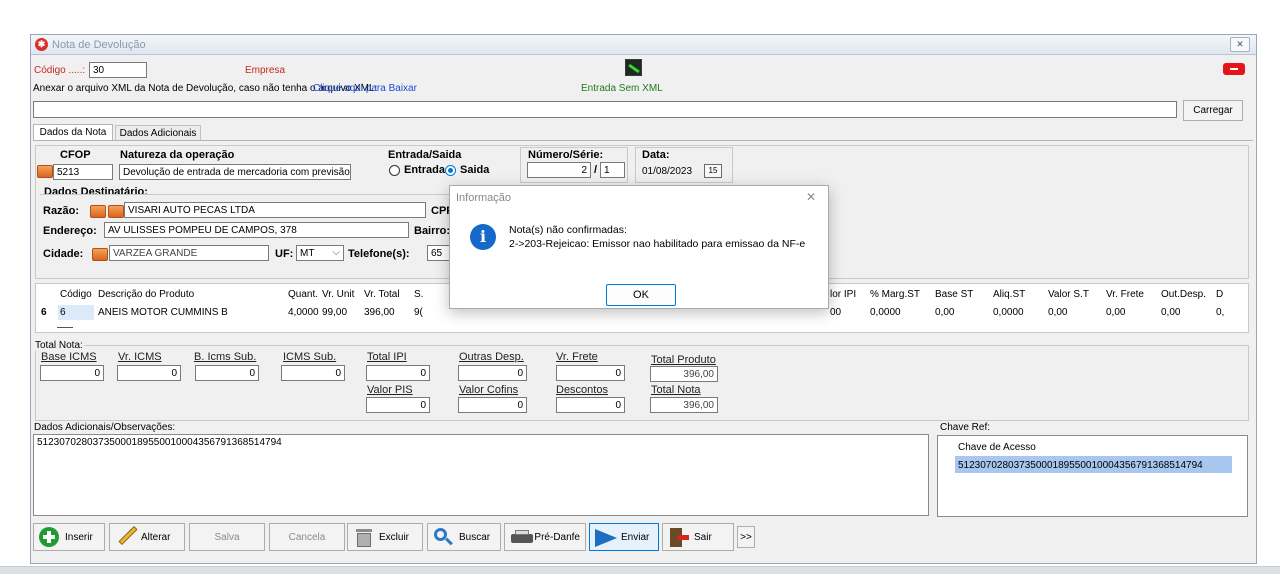  I want to click on outras-desp-field: 0, so click(492, 373).